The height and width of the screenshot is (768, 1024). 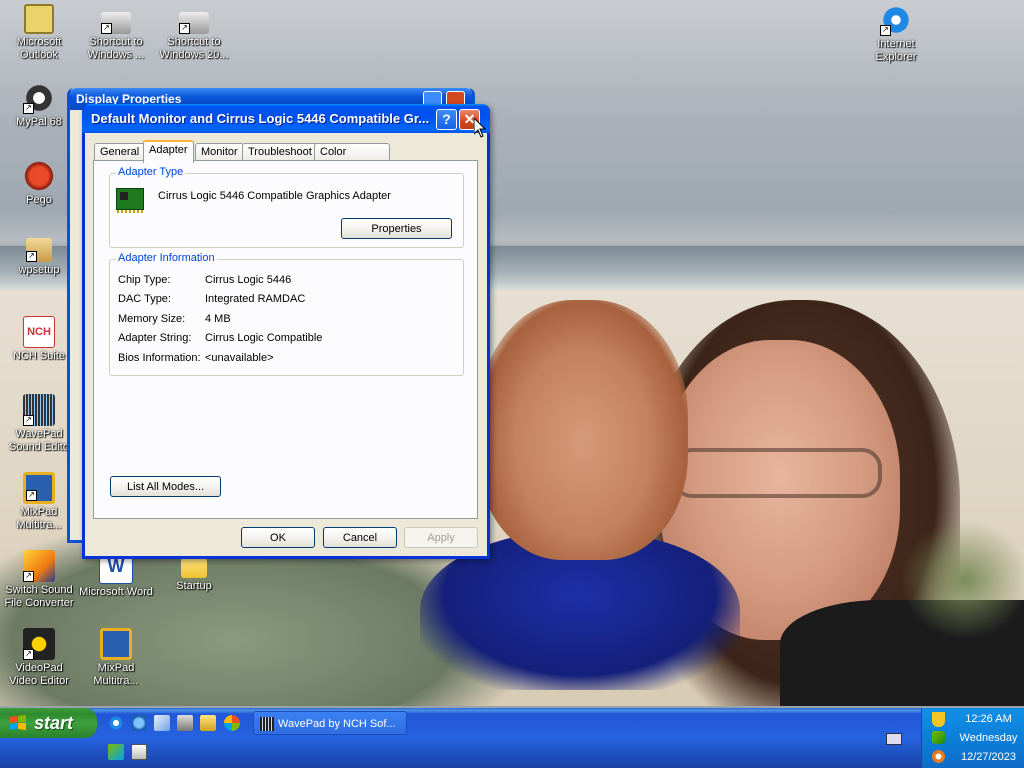 I want to click on shortcut-windows-20-icon: ↗, so click(x=194, y=23).